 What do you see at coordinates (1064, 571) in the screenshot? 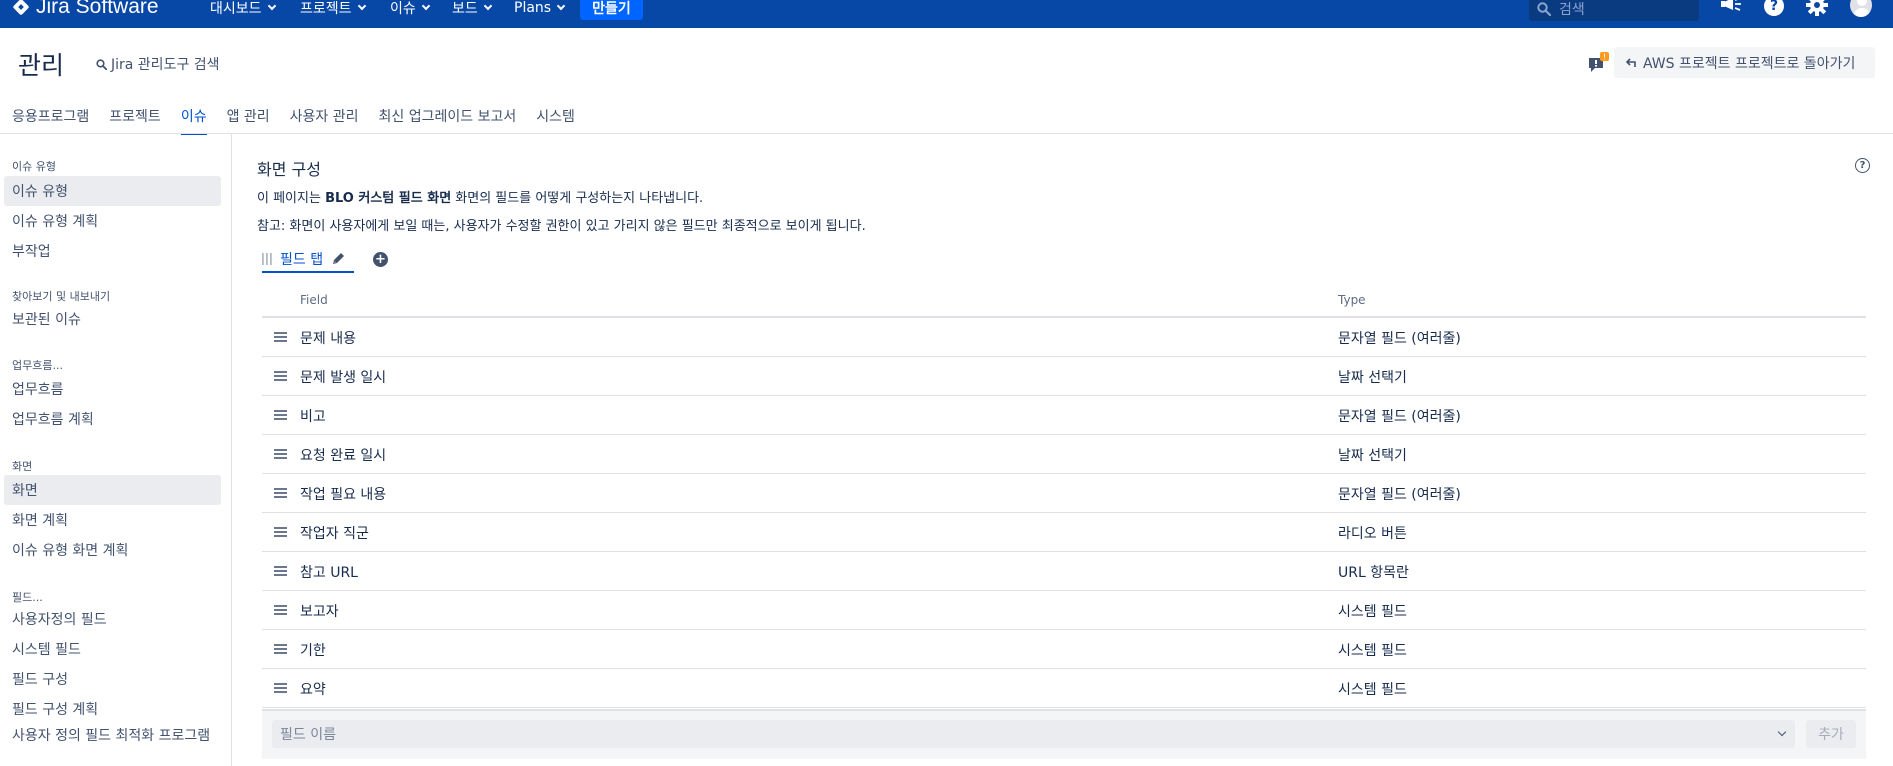
I see `table-row: 참고 URL URL 항목란` at bounding box center [1064, 571].